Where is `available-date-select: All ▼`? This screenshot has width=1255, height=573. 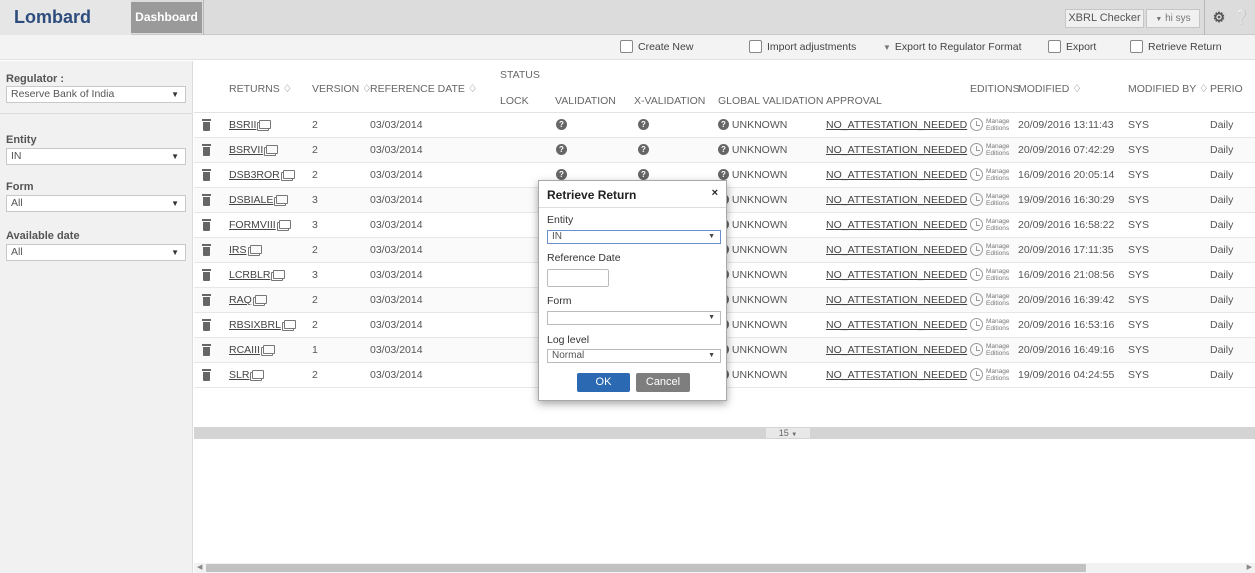
available-date-select: All ▼ is located at coordinates (96, 252).